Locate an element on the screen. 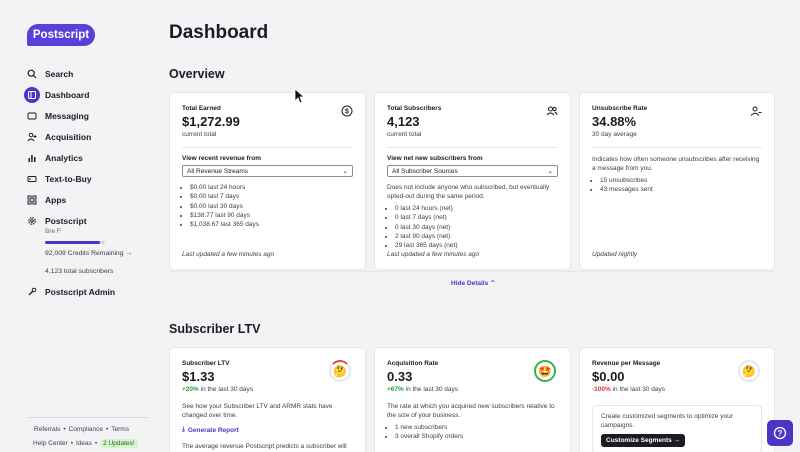  change-percent: +67% is located at coordinates (395, 389).